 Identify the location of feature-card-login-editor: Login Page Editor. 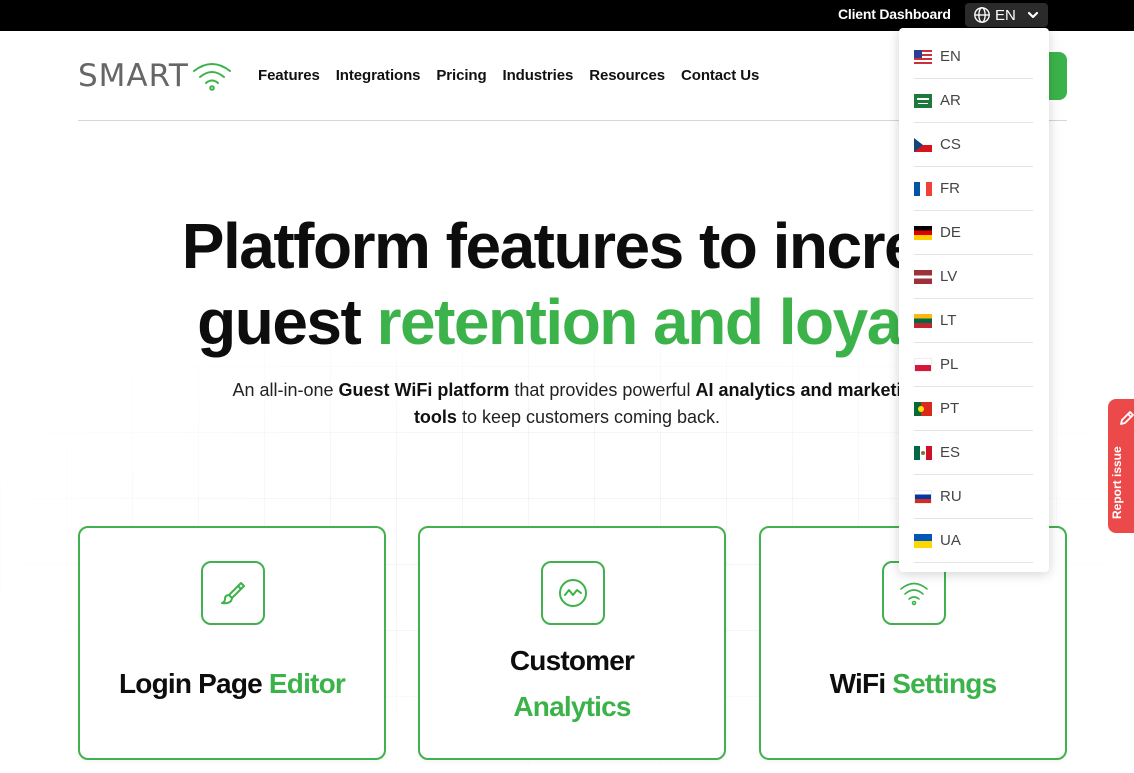
(232, 643).